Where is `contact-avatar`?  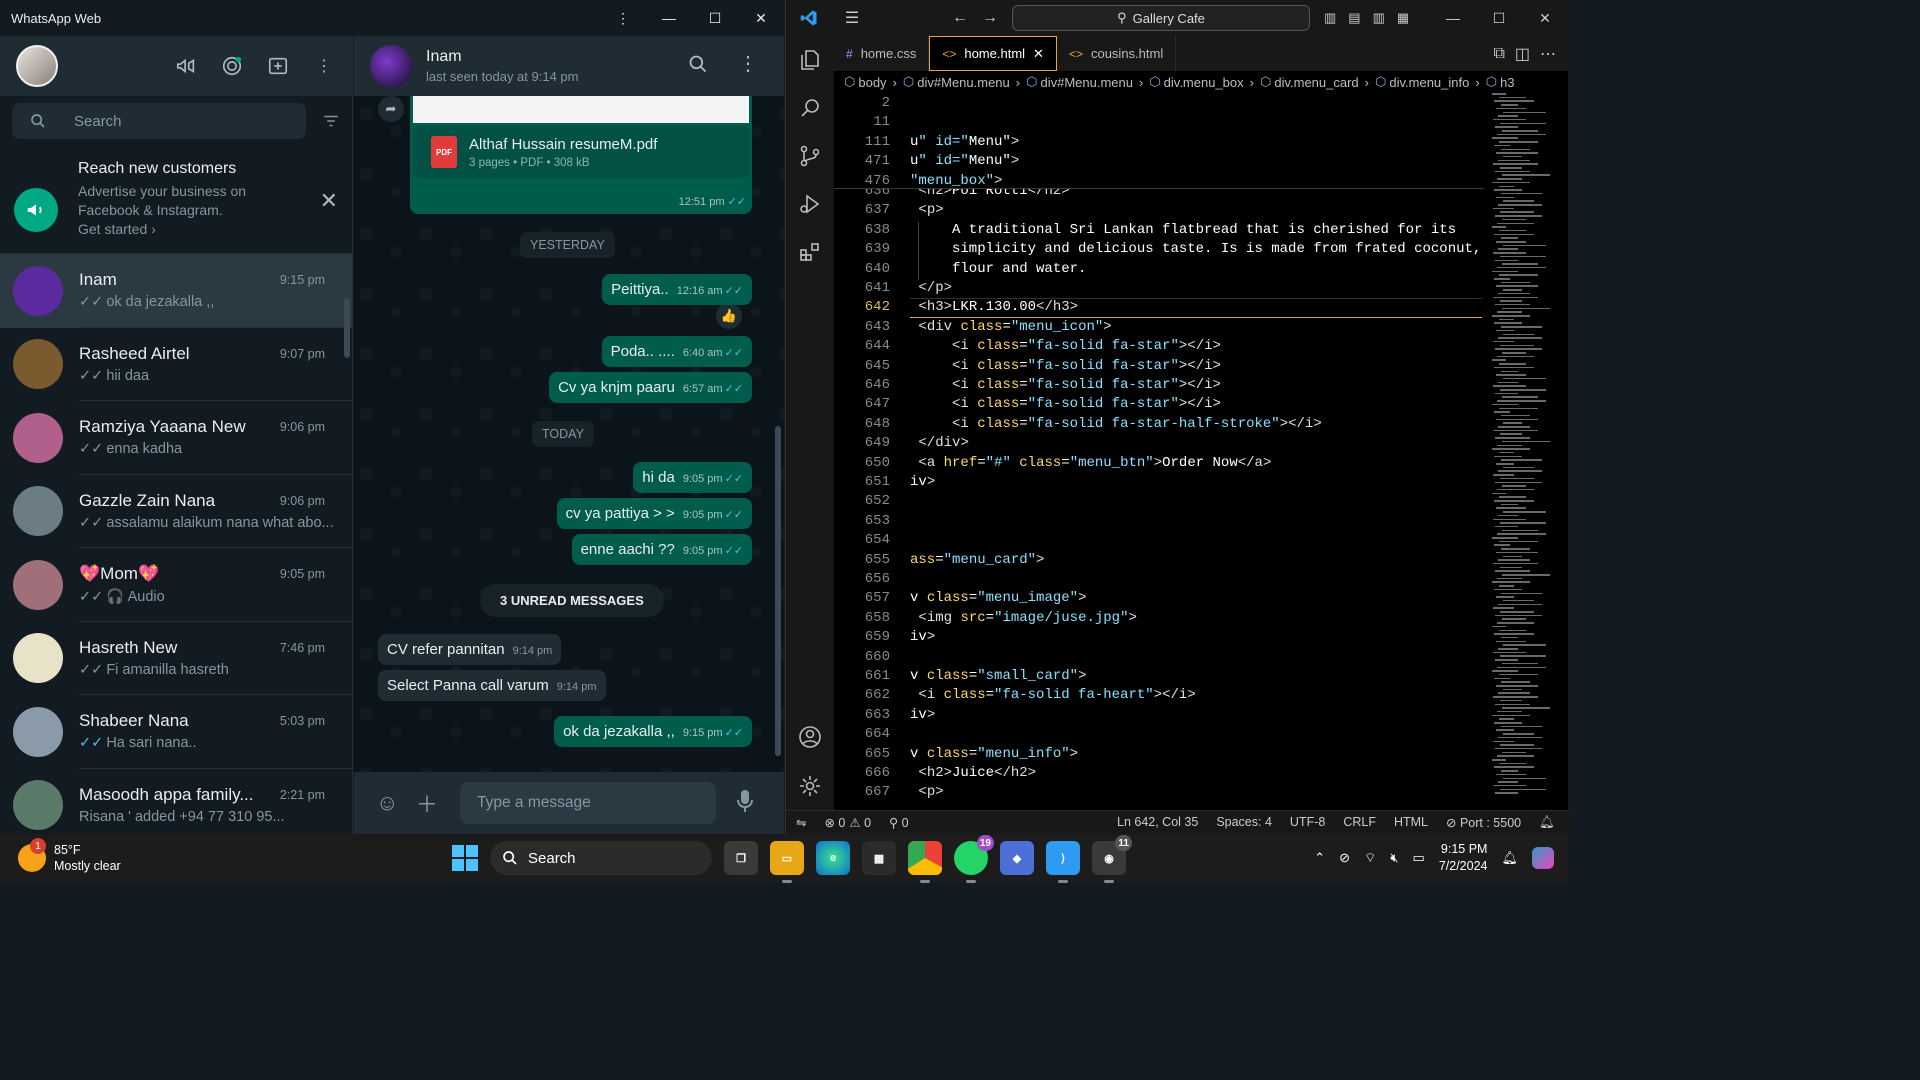 contact-avatar is located at coordinates (391, 66).